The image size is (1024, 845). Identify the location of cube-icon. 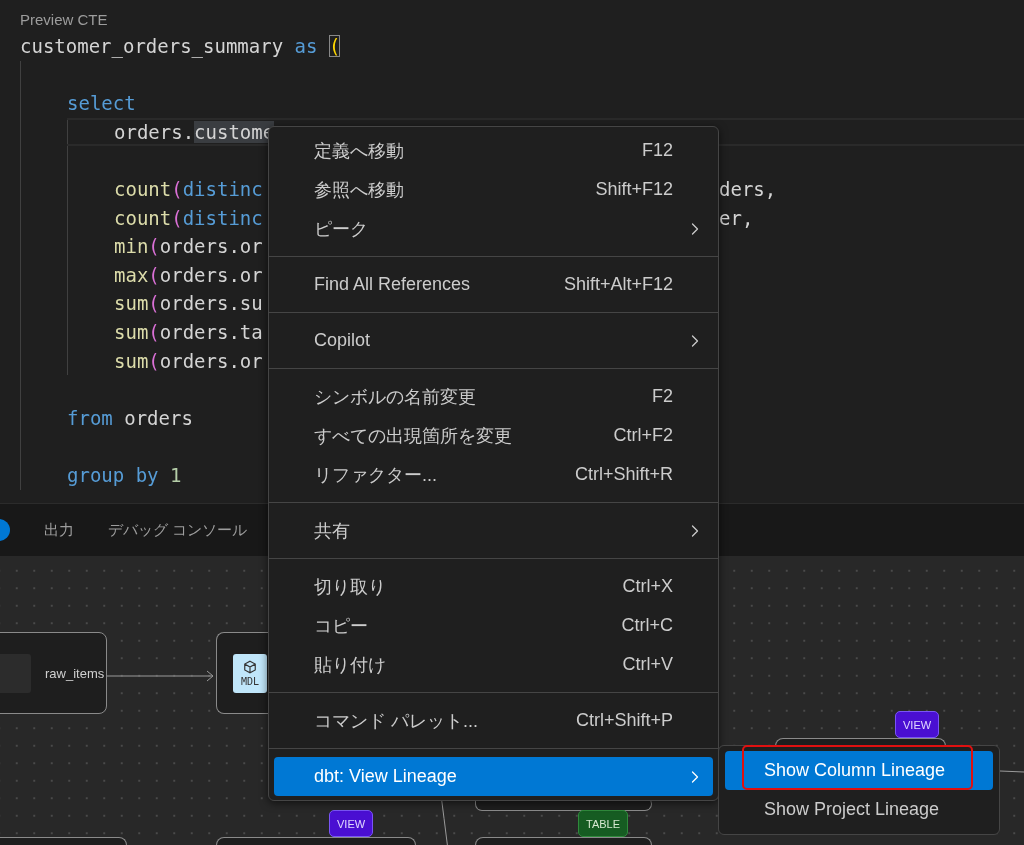
(250, 666).